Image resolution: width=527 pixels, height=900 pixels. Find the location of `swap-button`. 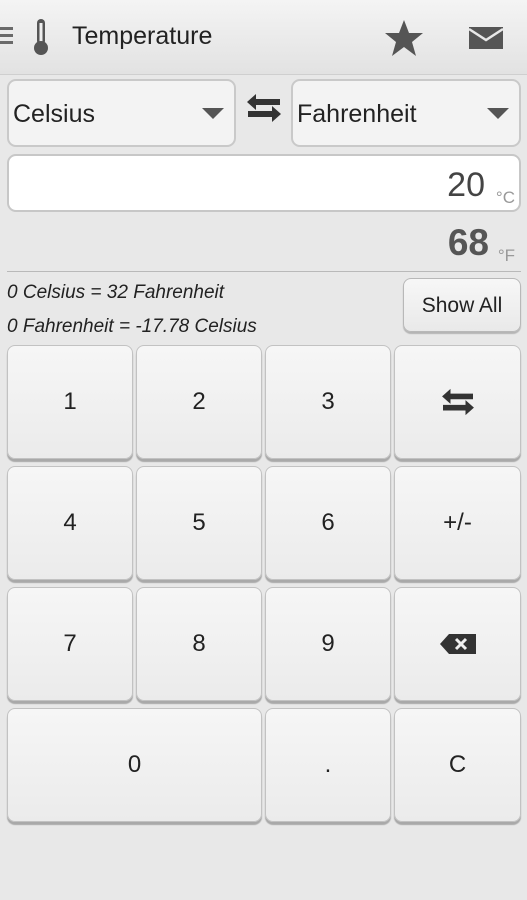

swap-button is located at coordinates (457, 402).